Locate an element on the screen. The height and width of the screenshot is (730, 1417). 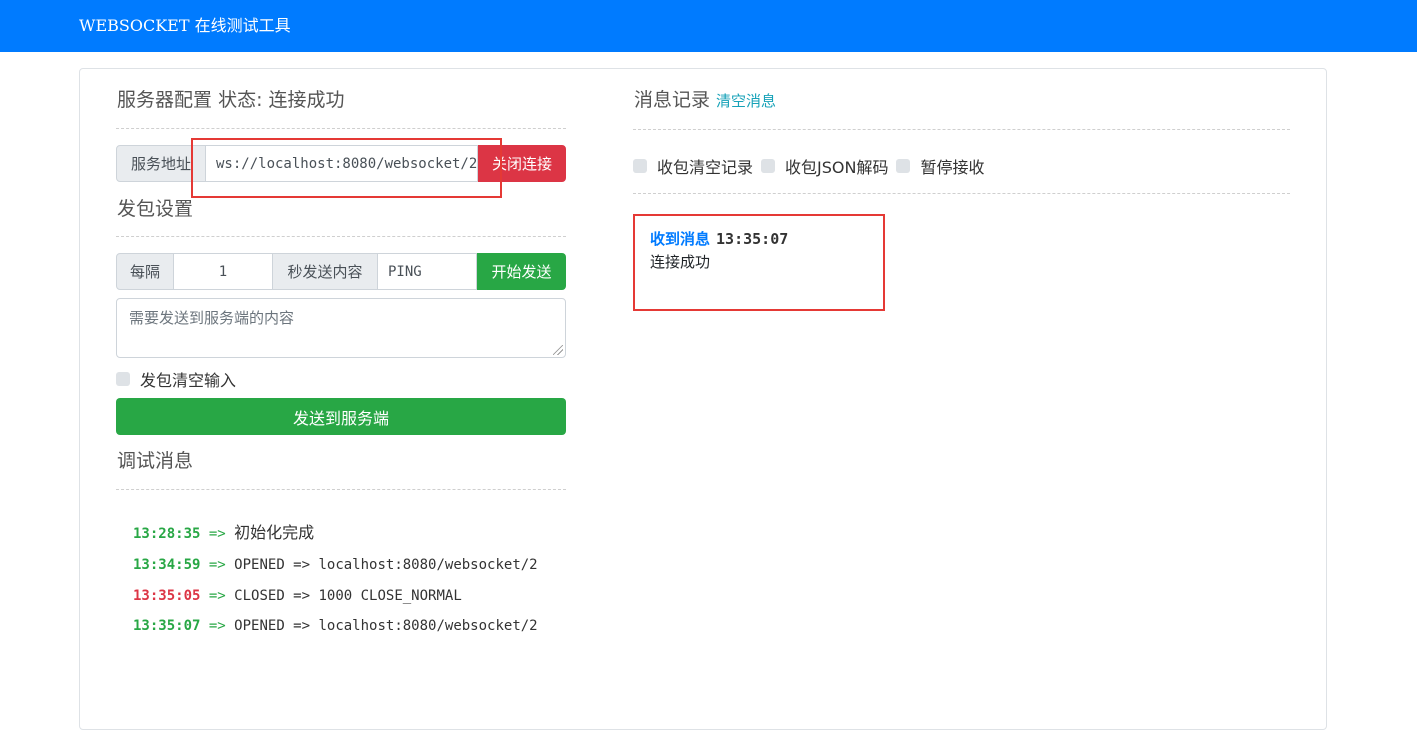
message-textarea: 需要发送到服务端的内容 is located at coordinates (341, 328).